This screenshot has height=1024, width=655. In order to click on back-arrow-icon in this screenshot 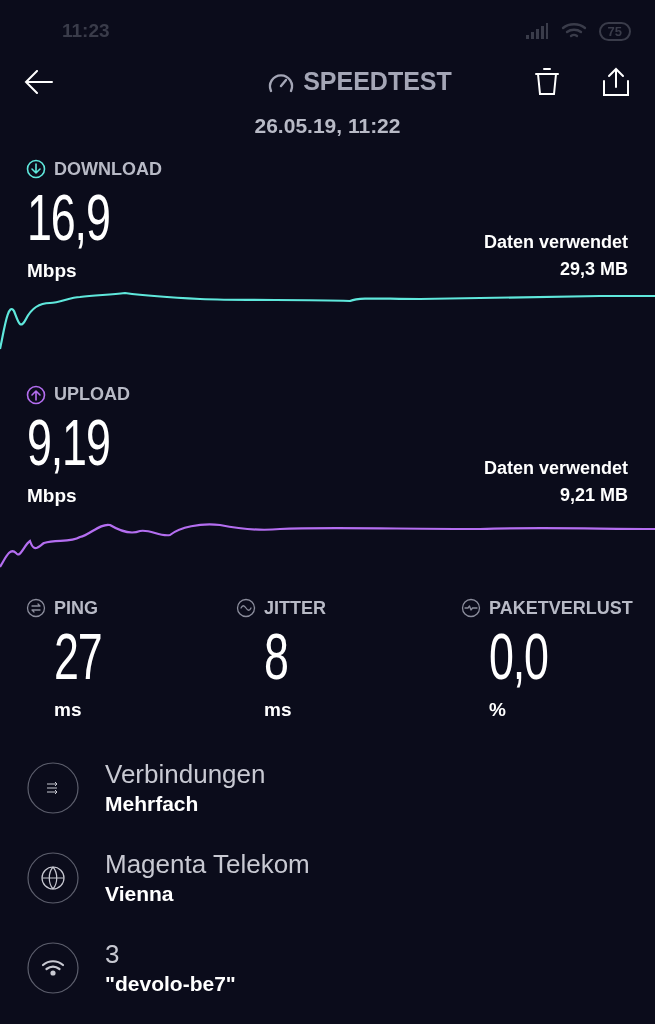, I will do `click(39, 82)`.